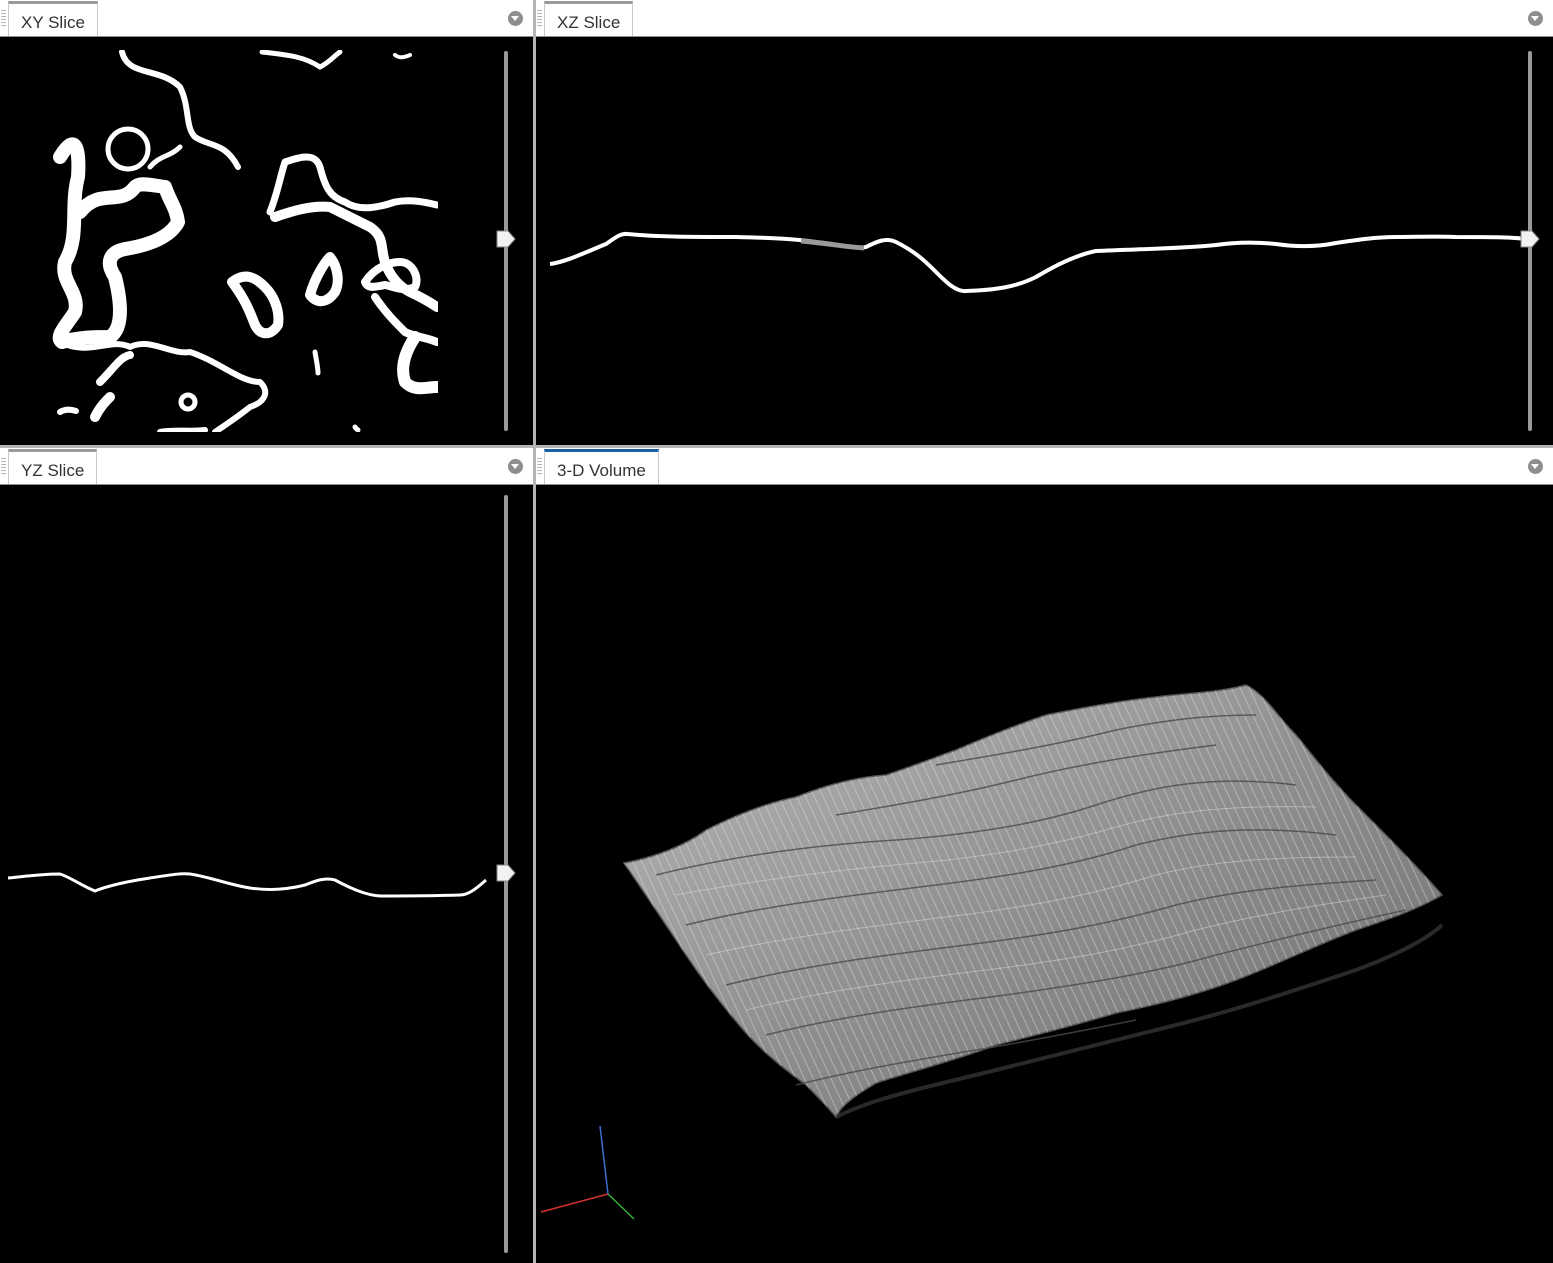  Describe the element at coordinates (776, 446) in the screenshot. I see `horizontal-splitter` at that location.